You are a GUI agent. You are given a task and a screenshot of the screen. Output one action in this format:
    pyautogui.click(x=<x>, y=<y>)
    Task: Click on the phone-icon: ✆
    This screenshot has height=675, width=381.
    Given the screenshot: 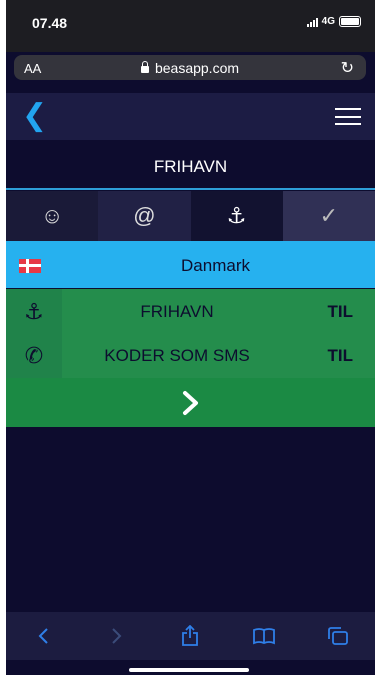 What is the action you would take?
    pyautogui.click(x=34, y=355)
    